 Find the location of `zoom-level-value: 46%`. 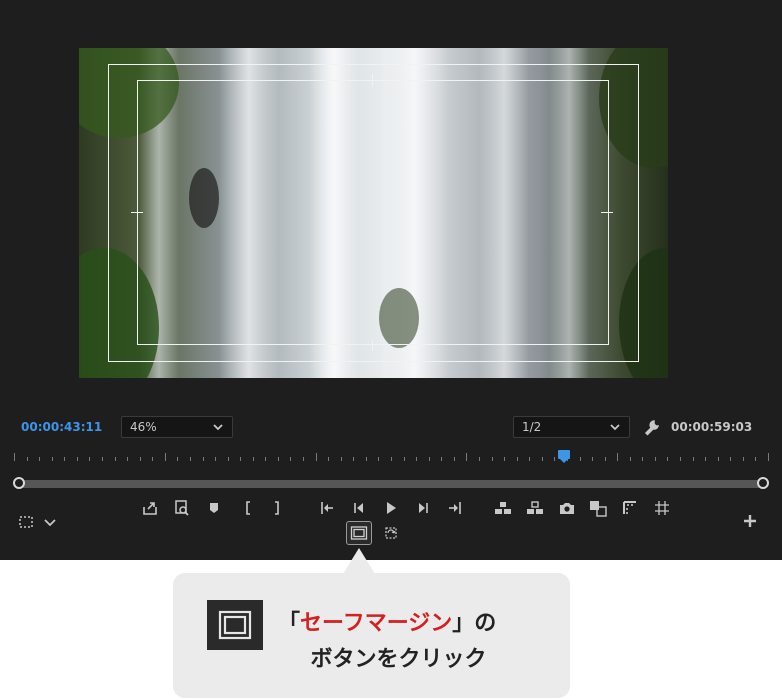

zoom-level-value: 46% is located at coordinates (143, 427).